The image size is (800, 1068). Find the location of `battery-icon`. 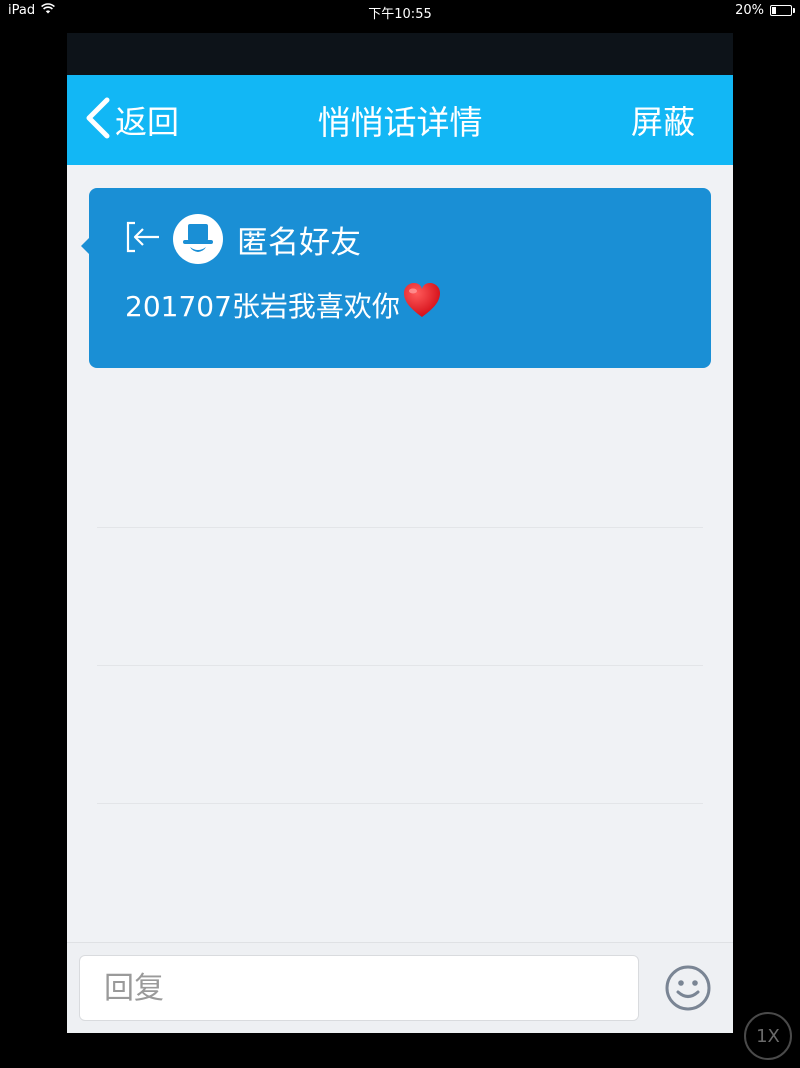

battery-icon is located at coordinates (782, 10).